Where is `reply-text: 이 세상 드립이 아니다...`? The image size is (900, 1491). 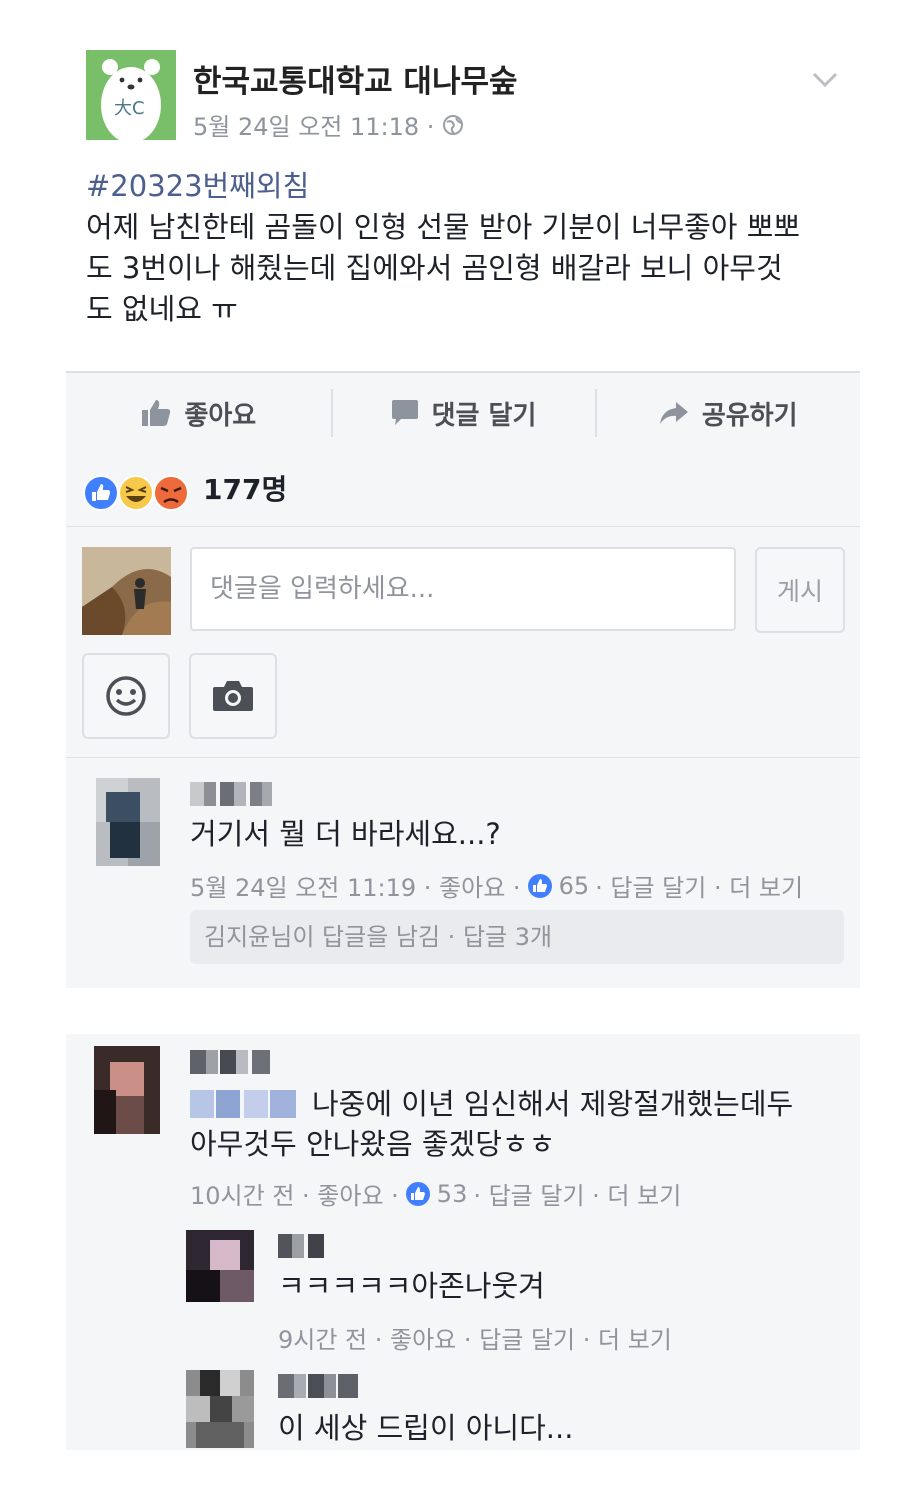
reply-text: 이 세상 드립이 아니다... is located at coordinates (426, 1428).